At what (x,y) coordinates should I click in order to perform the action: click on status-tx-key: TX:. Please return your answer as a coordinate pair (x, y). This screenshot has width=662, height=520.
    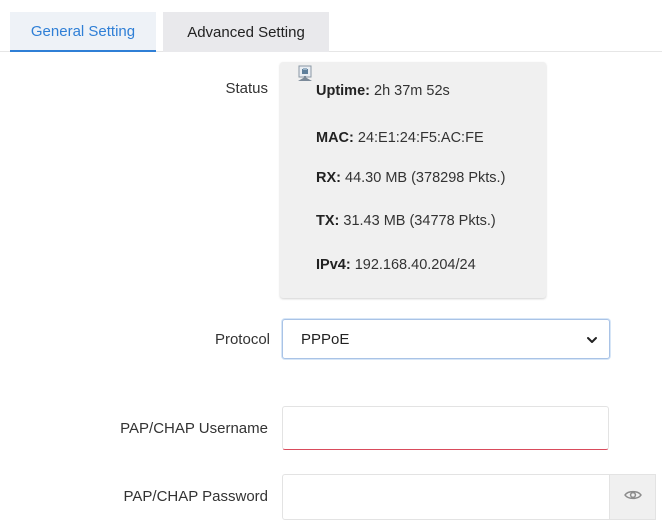
    Looking at the image, I should click on (328, 221).